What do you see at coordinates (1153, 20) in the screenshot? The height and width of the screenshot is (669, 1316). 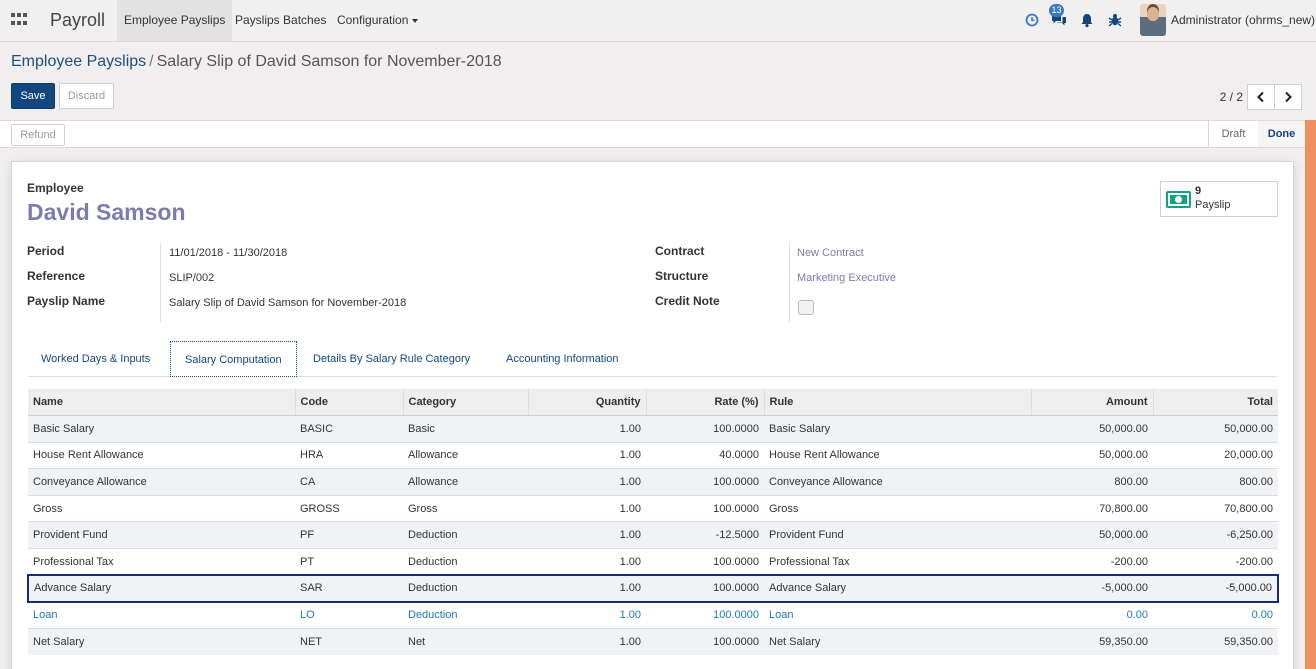 I see `user-avatar` at bounding box center [1153, 20].